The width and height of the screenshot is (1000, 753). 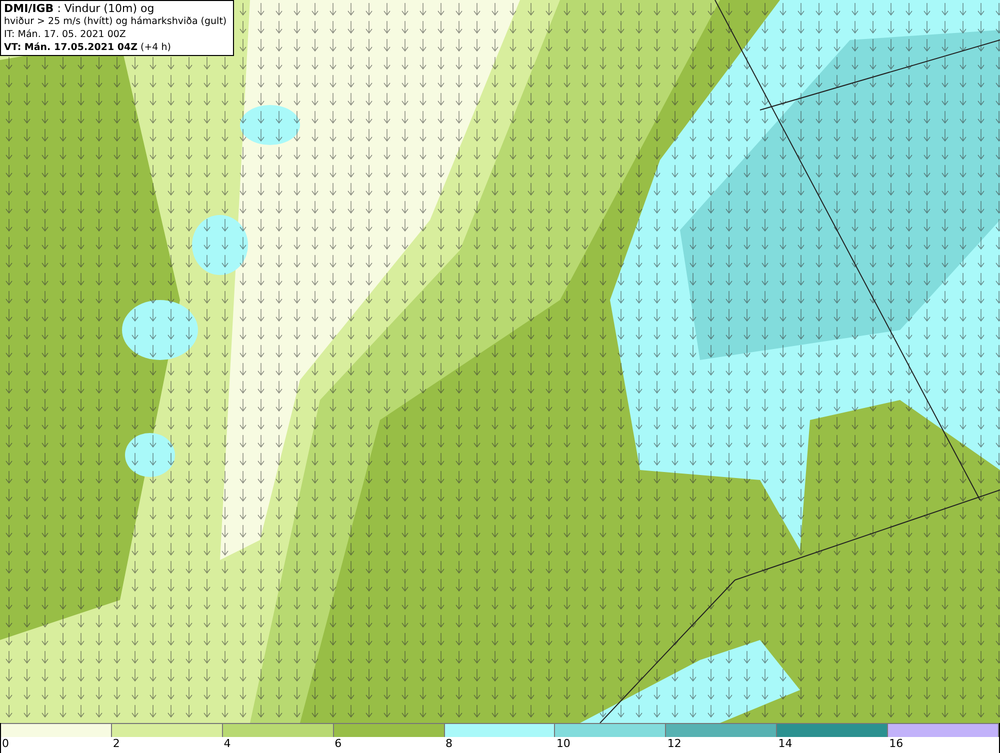 I want to click on legend-label: 0, so click(x=5, y=744).